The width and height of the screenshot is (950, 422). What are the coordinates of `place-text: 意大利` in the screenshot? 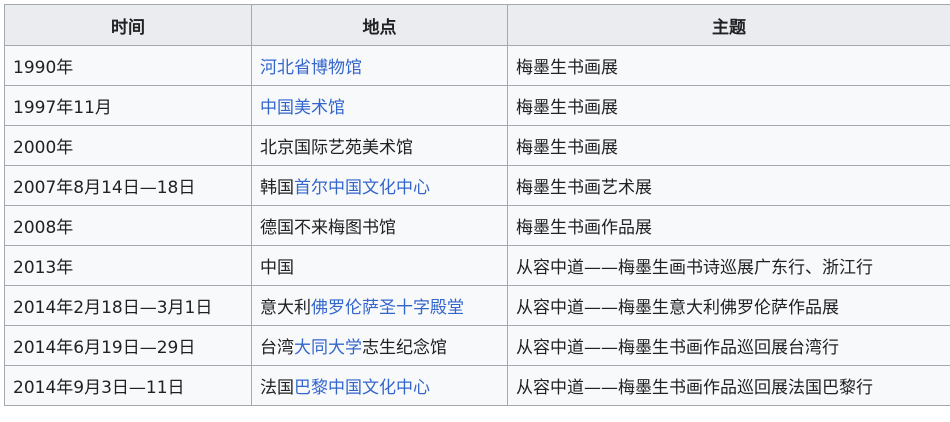 It's located at (285, 308).